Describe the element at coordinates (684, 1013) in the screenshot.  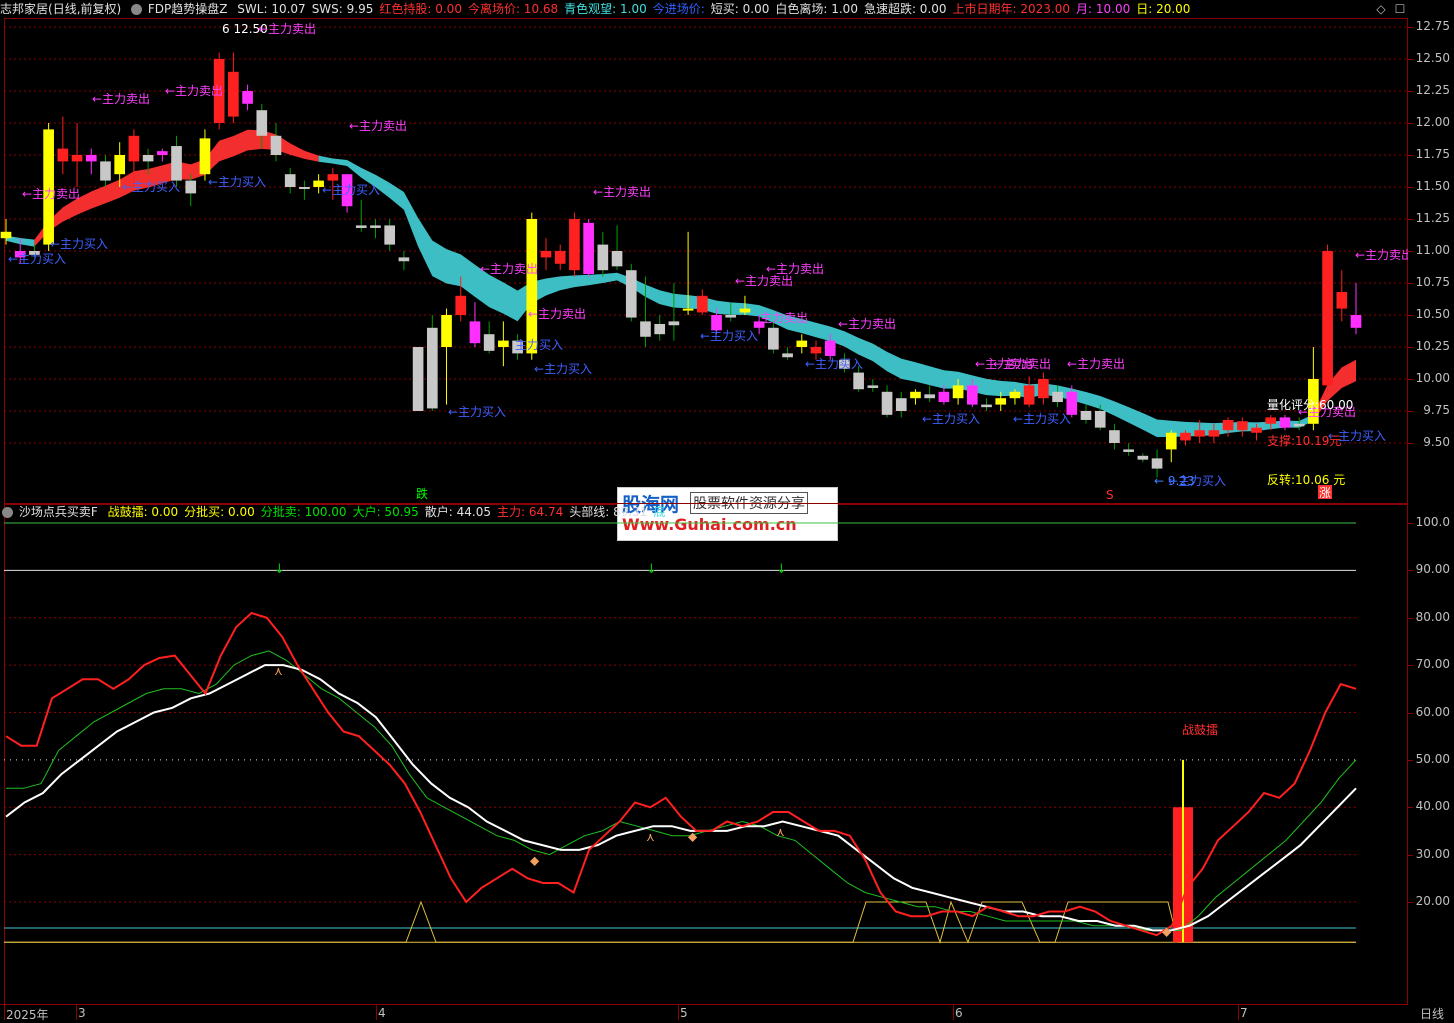
I see `x-axis-label: 5` at that location.